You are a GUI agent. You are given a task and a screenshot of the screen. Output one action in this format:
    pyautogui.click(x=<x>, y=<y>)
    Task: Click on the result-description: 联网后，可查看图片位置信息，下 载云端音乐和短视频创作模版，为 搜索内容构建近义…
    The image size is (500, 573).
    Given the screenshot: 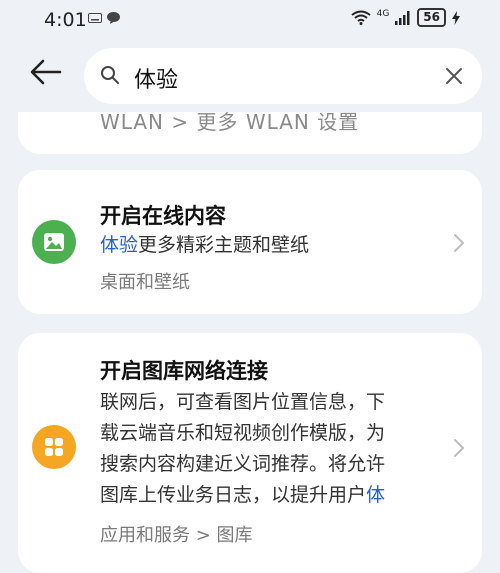 What is the action you would take?
    pyautogui.click(x=272, y=449)
    